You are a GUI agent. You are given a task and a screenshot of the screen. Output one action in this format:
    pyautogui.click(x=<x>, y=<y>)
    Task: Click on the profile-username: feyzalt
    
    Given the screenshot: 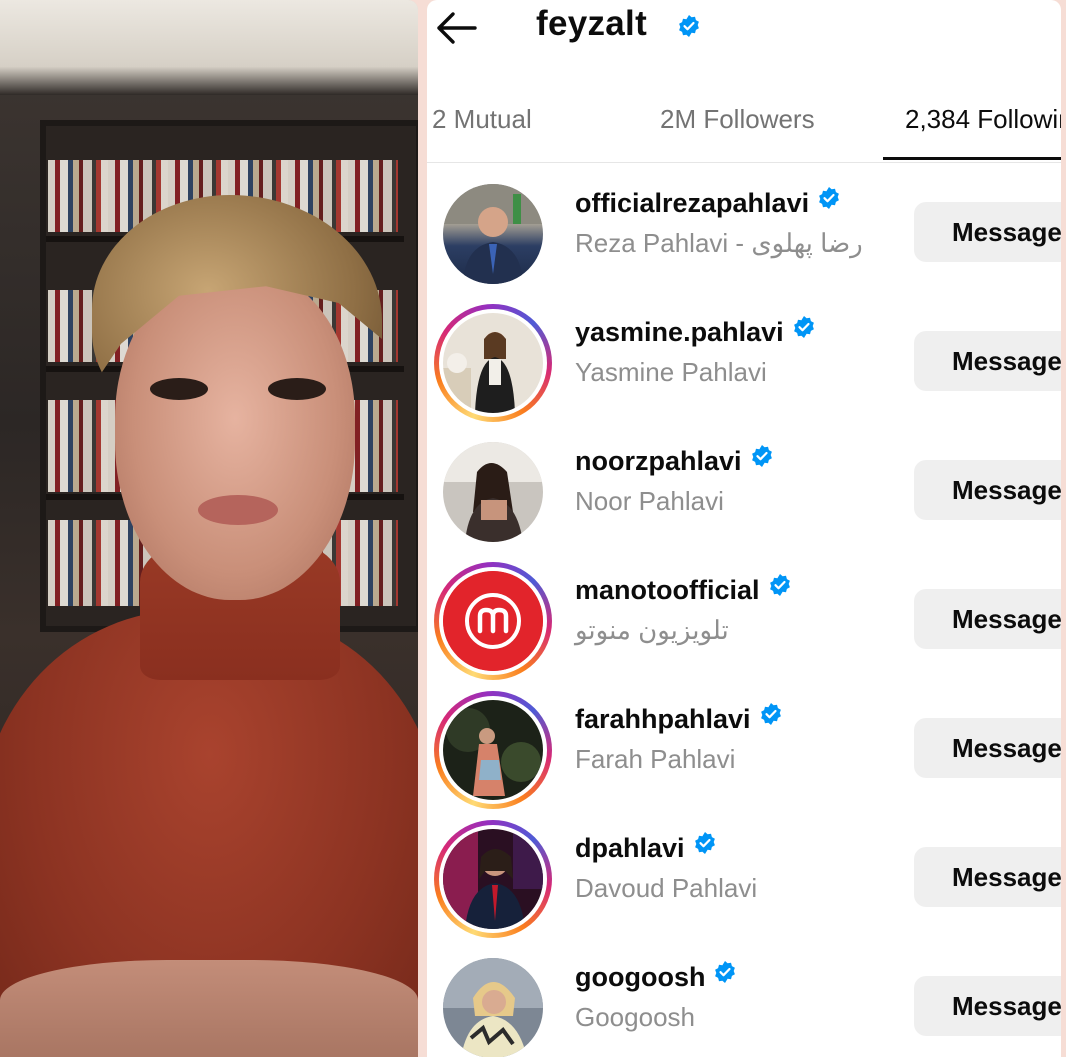 What is the action you would take?
    pyautogui.click(x=592, y=23)
    